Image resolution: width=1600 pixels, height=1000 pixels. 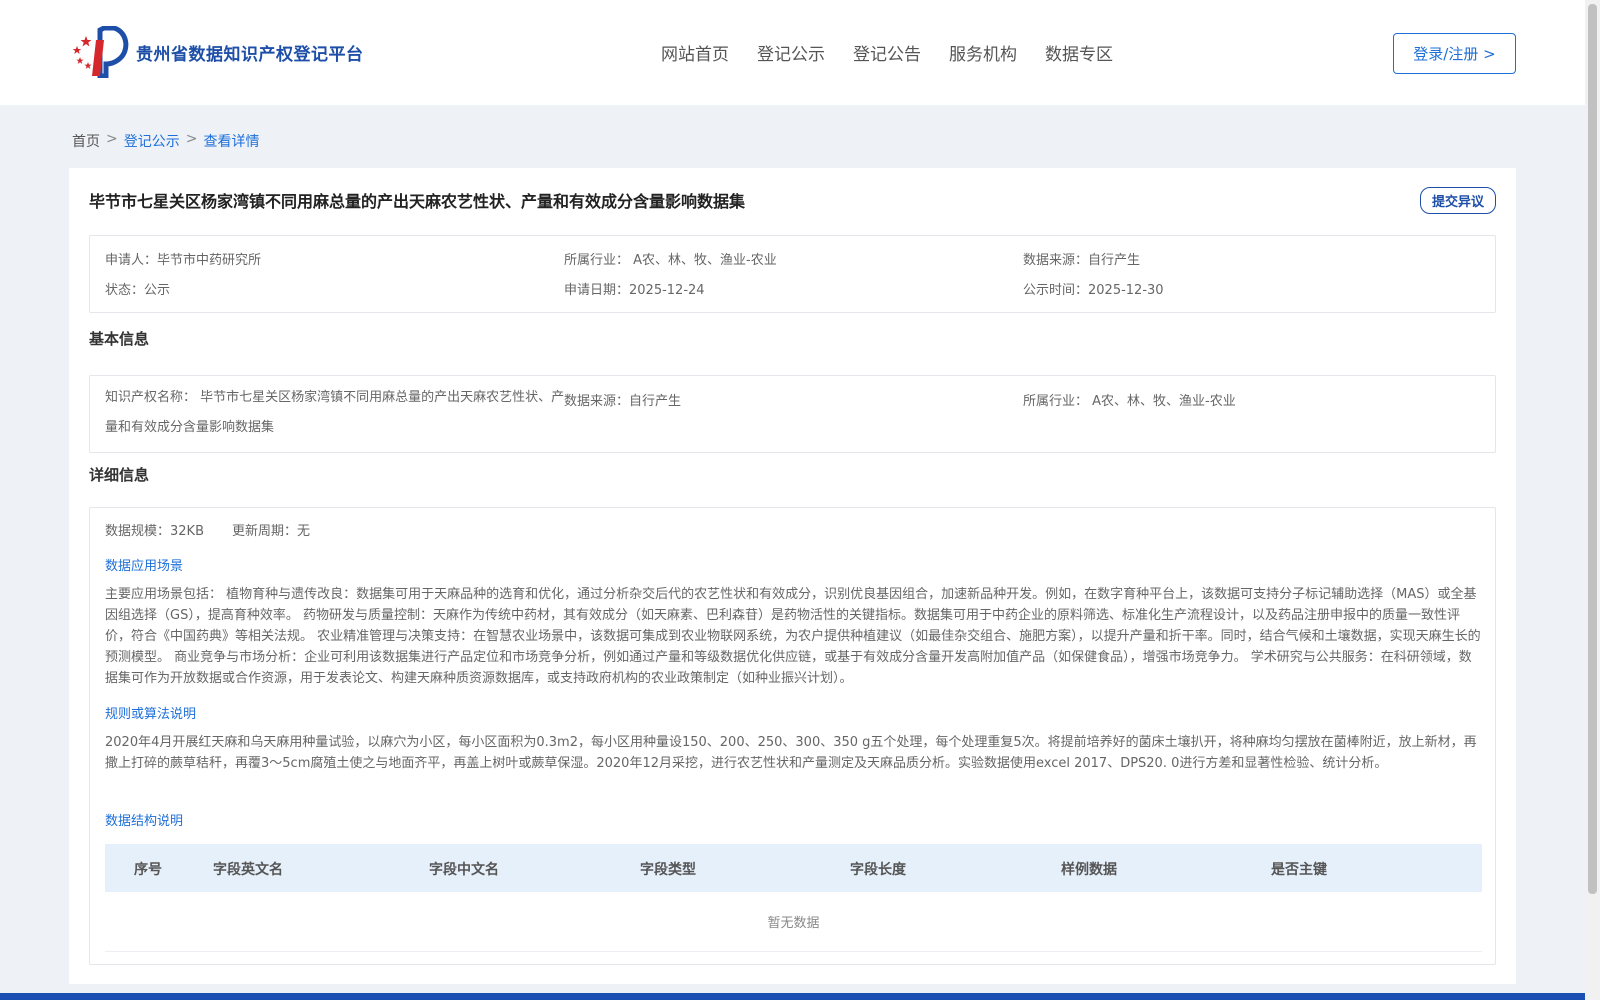 I want to click on update-cycle-field: 更新周期：无, so click(x=271, y=529).